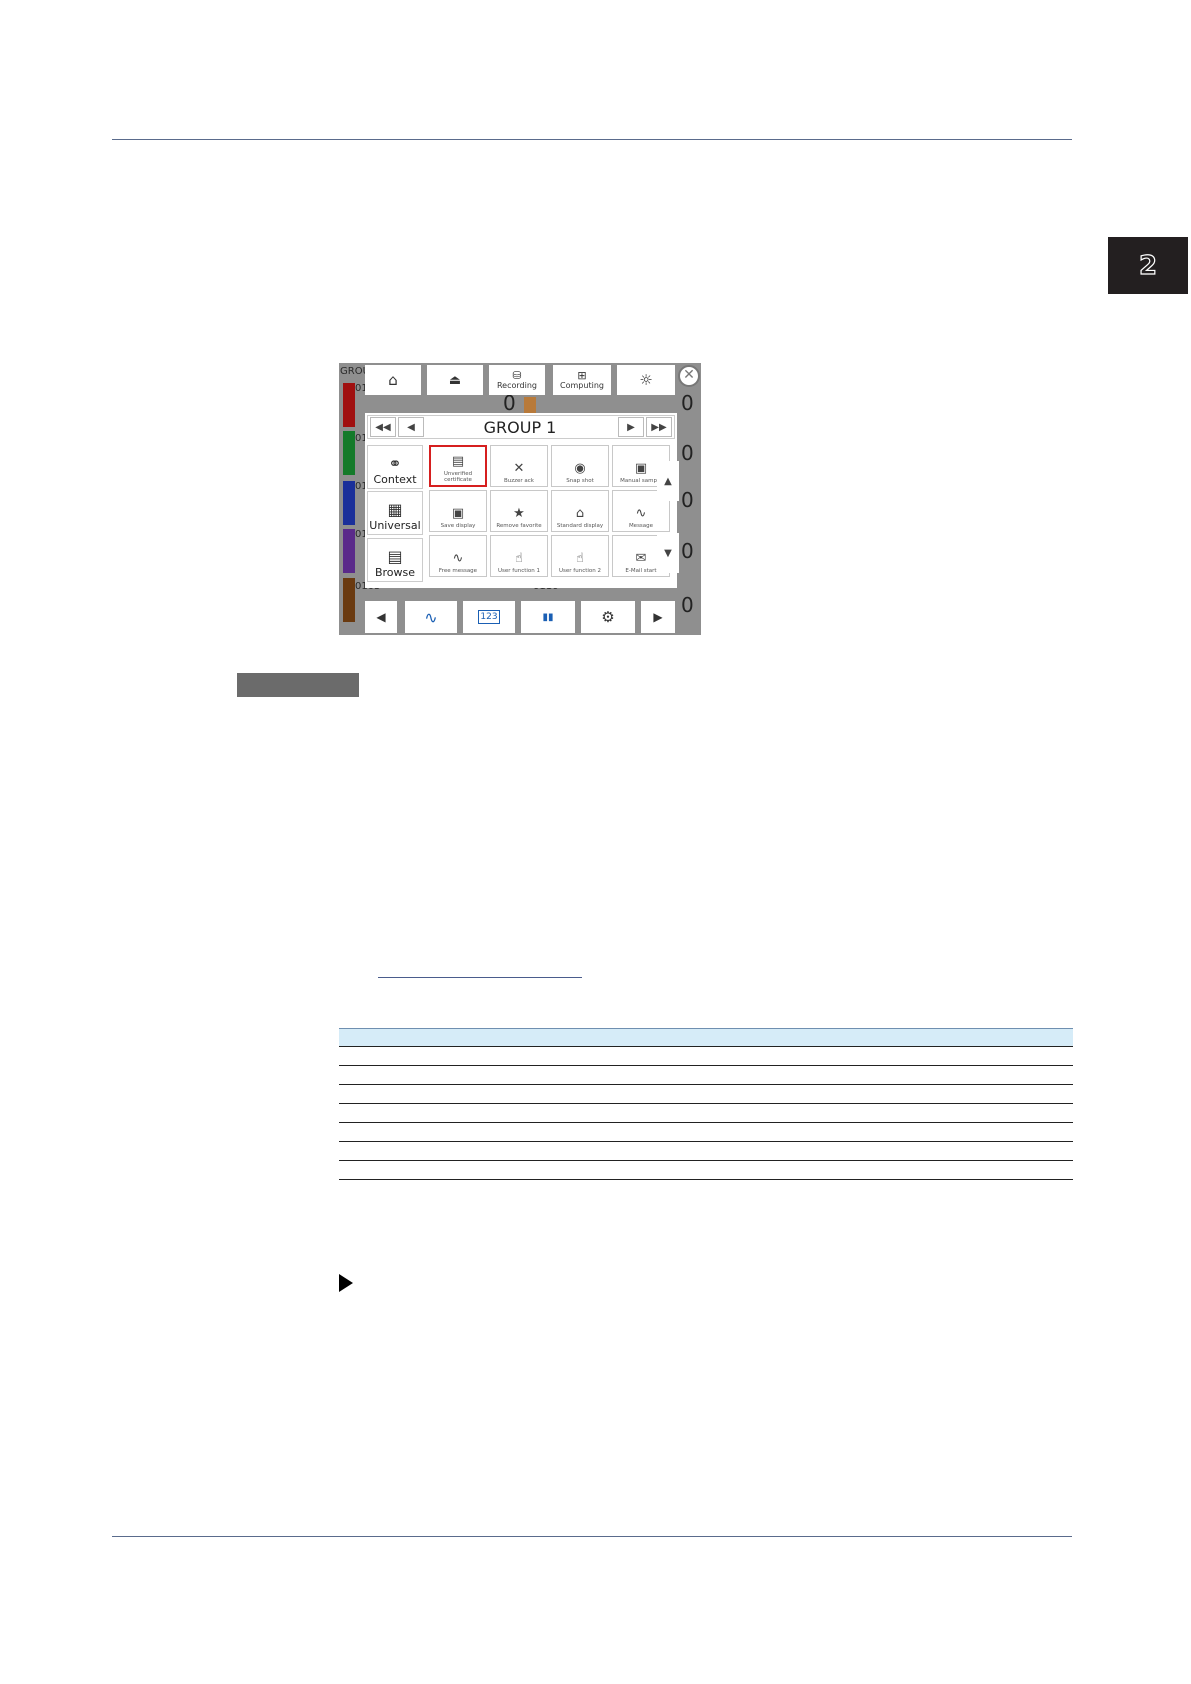 This screenshot has width=1191, height=1684. What do you see at coordinates (706, 1037) in the screenshot?
I see `table-header` at bounding box center [706, 1037].